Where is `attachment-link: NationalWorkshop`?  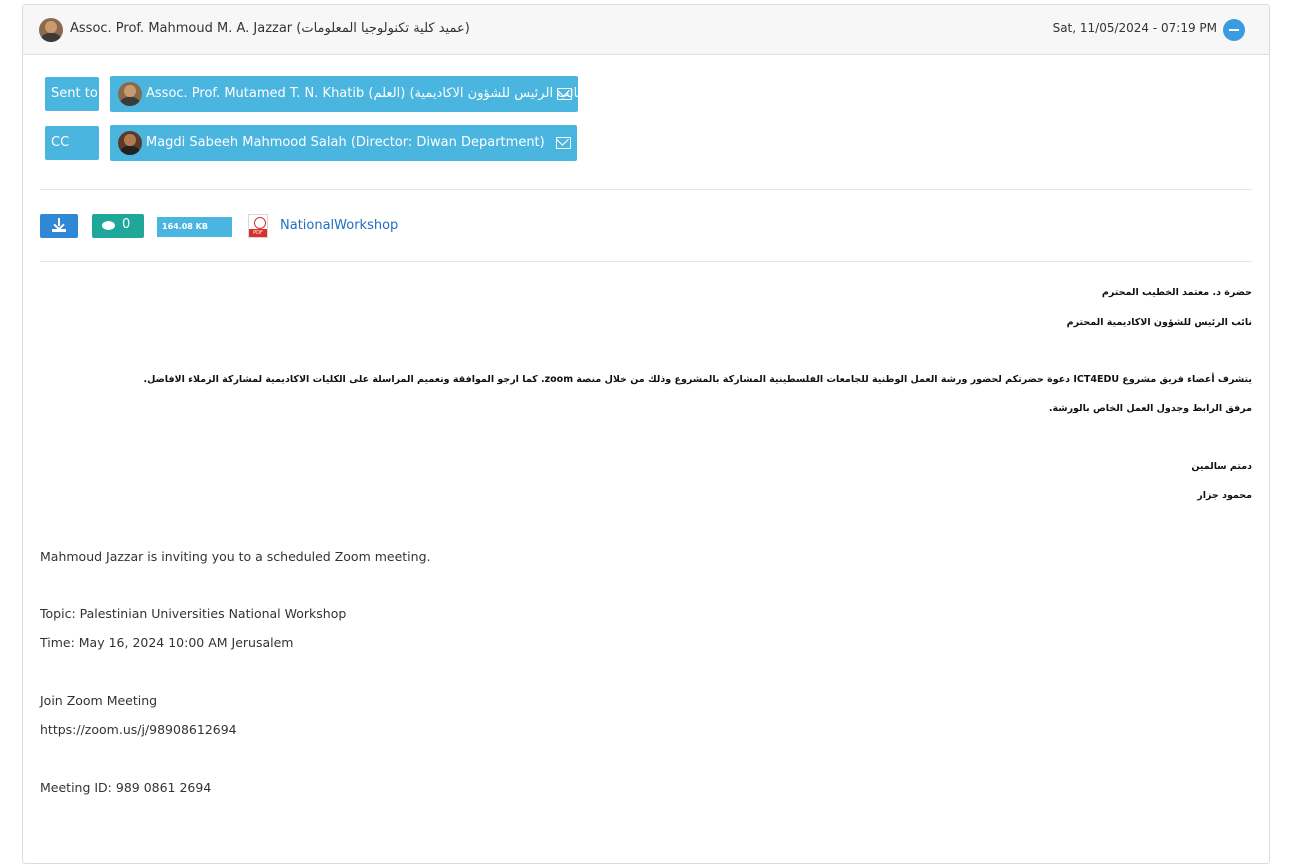 attachment-link: NationalWorkshop is located at coordinates (339, 225).